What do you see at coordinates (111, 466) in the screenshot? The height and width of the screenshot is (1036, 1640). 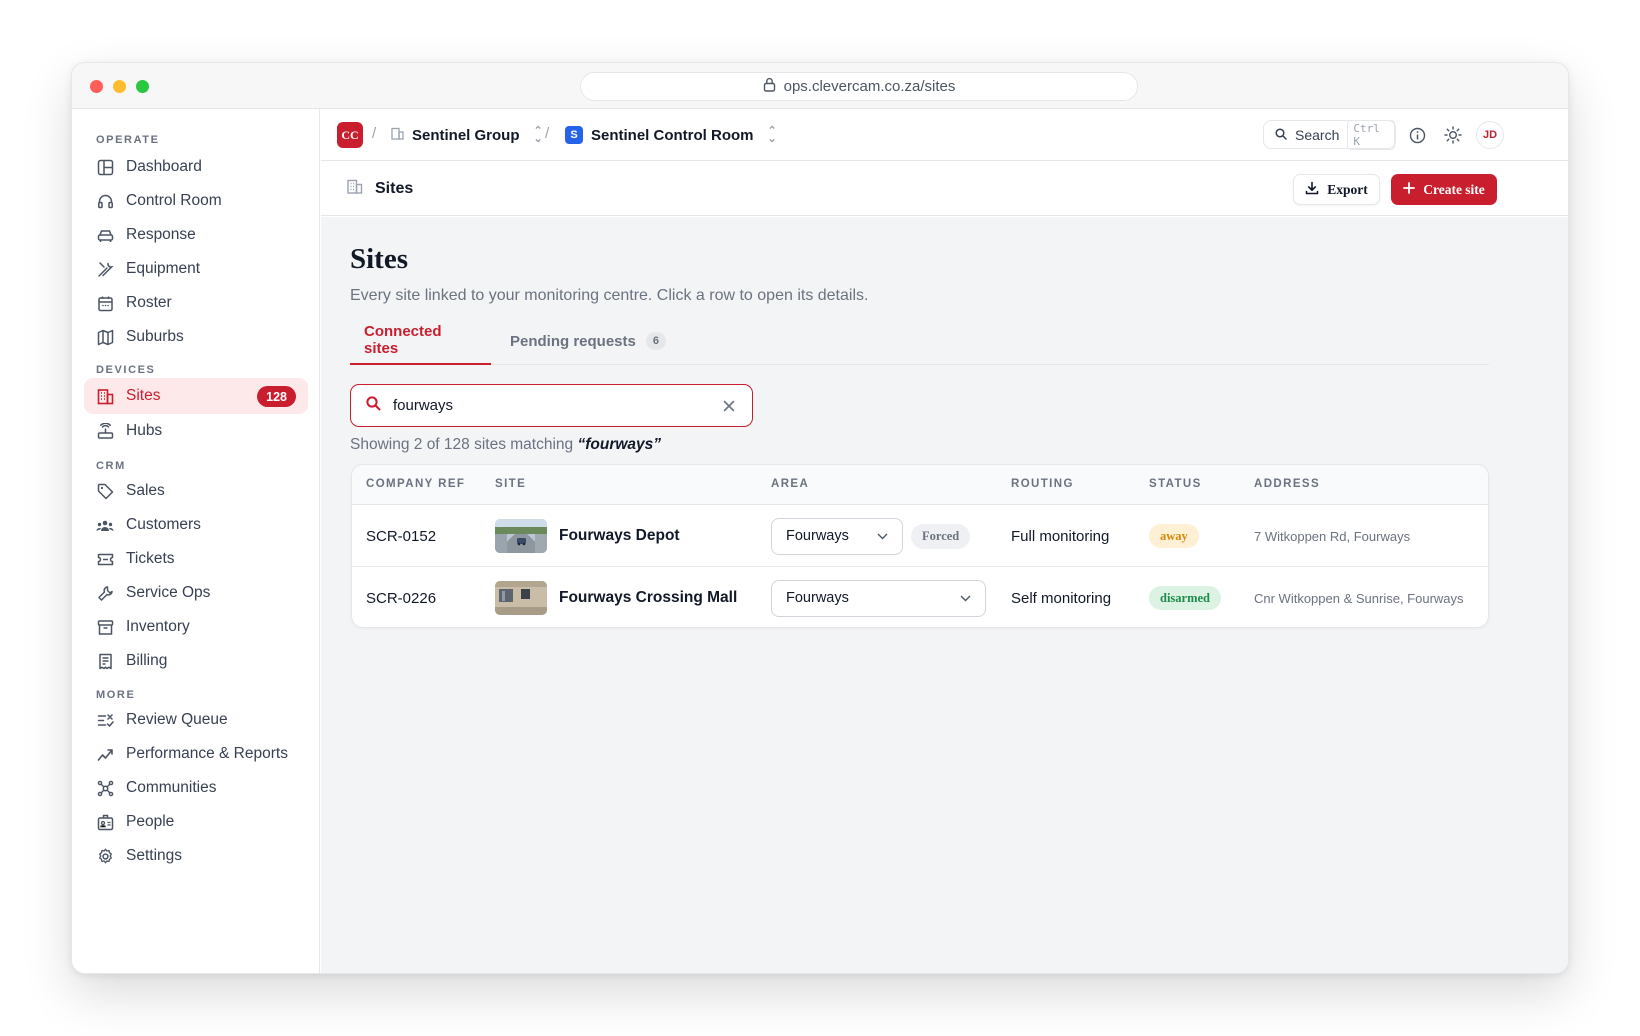 I see `sidebar-section-crm: CRM` at bounding box center [111, 466].